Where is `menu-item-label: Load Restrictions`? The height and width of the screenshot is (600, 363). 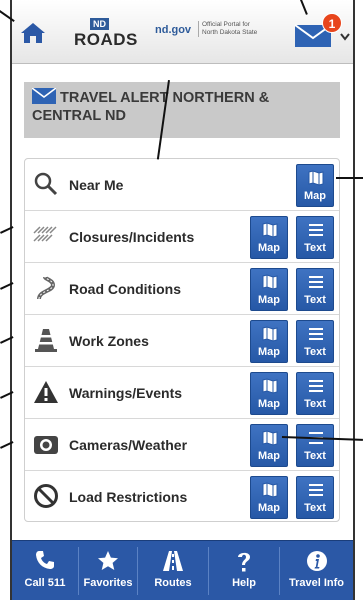
menu-item-label: Load Restrictions is located at coordinates (128, 497).